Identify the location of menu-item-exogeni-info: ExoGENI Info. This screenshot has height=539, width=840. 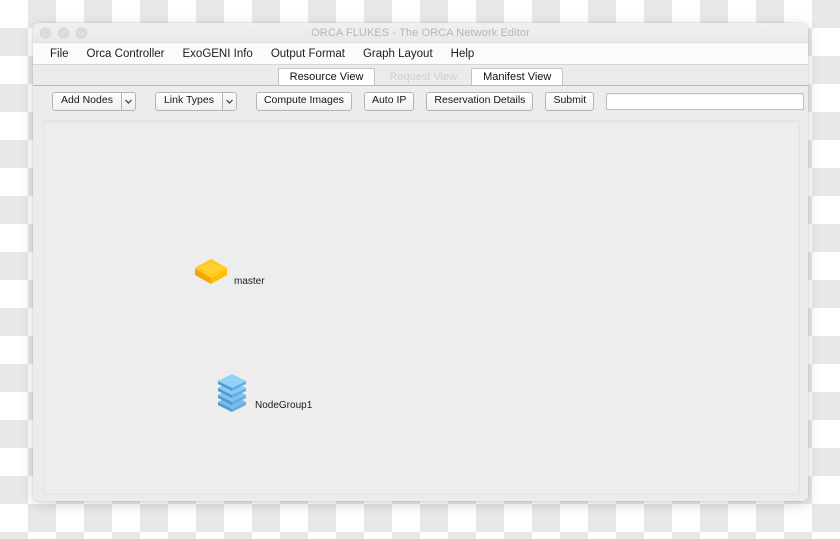
(218, 54).